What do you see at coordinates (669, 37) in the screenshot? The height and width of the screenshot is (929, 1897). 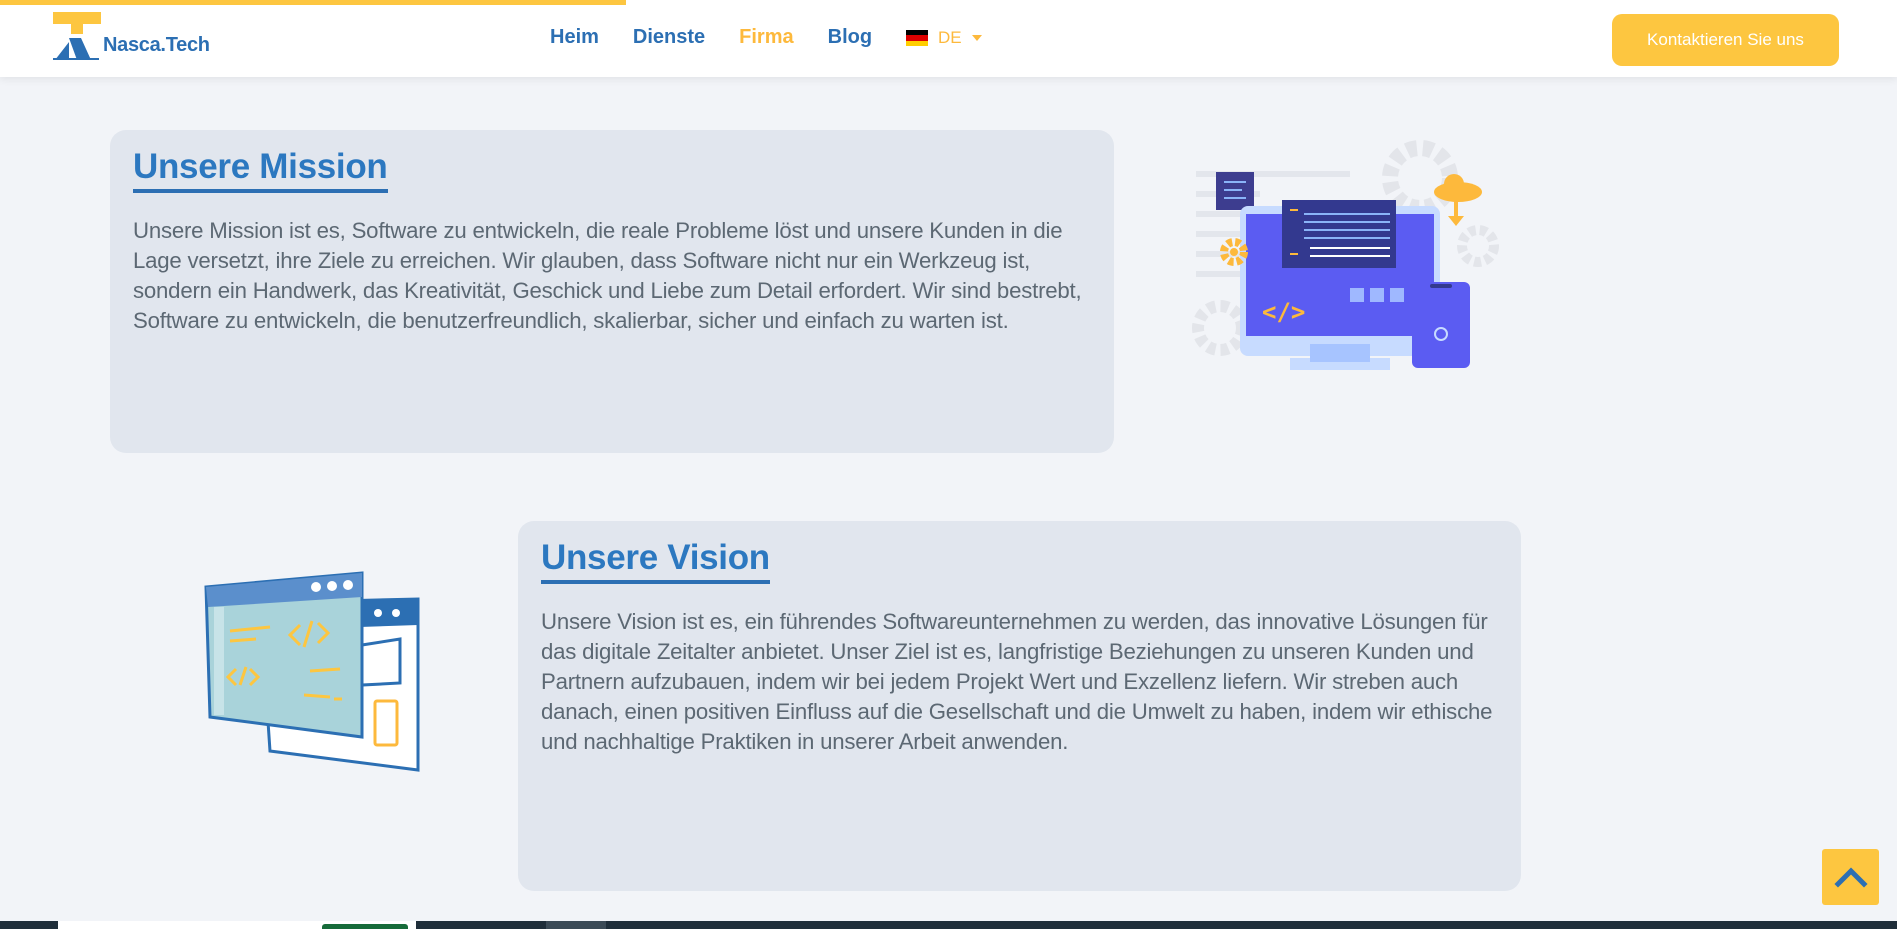 I see `nav-item-dienste: Dienste` at bounding box center [669, 37].